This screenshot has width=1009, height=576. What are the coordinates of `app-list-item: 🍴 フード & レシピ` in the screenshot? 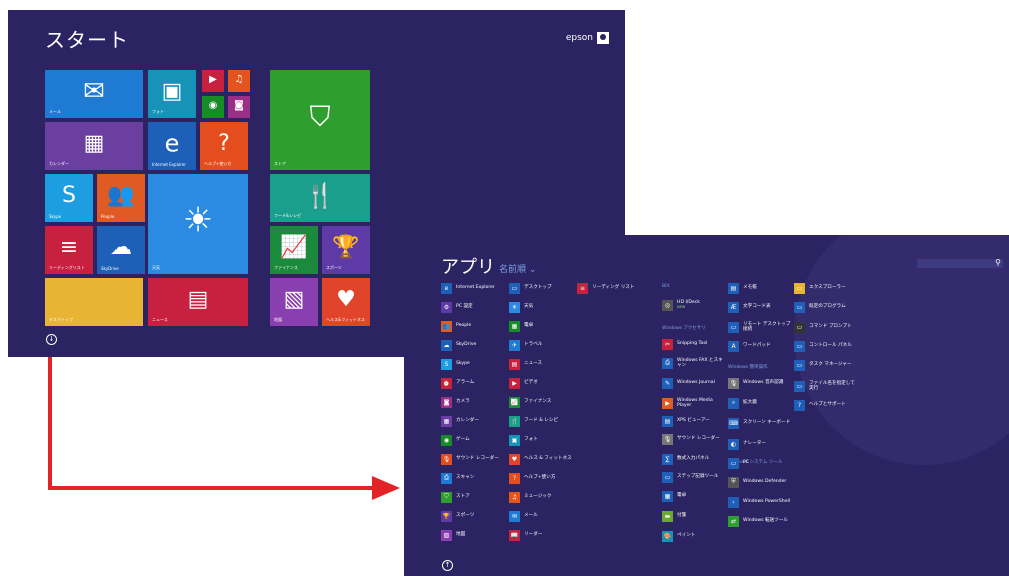 It's located at (540, 421).